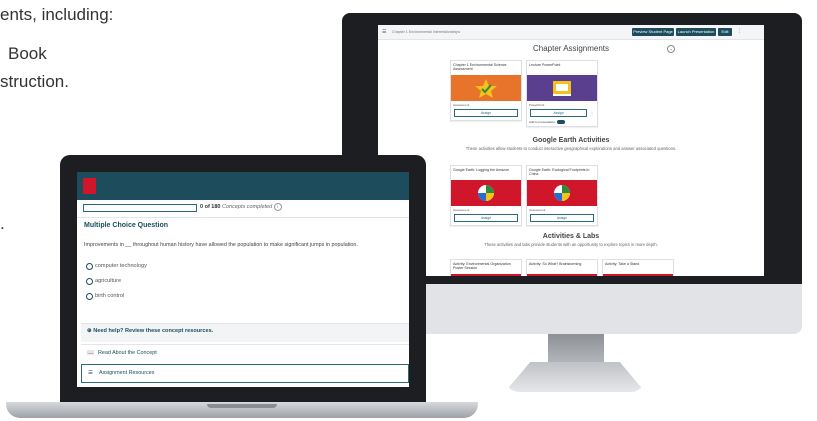 This screenshot has height=421, width=817. What do you see at coordinates (89, 331) in the screenshot?
I see `chevron-circle-icon: ⊕` at bounding box center [89, 331].